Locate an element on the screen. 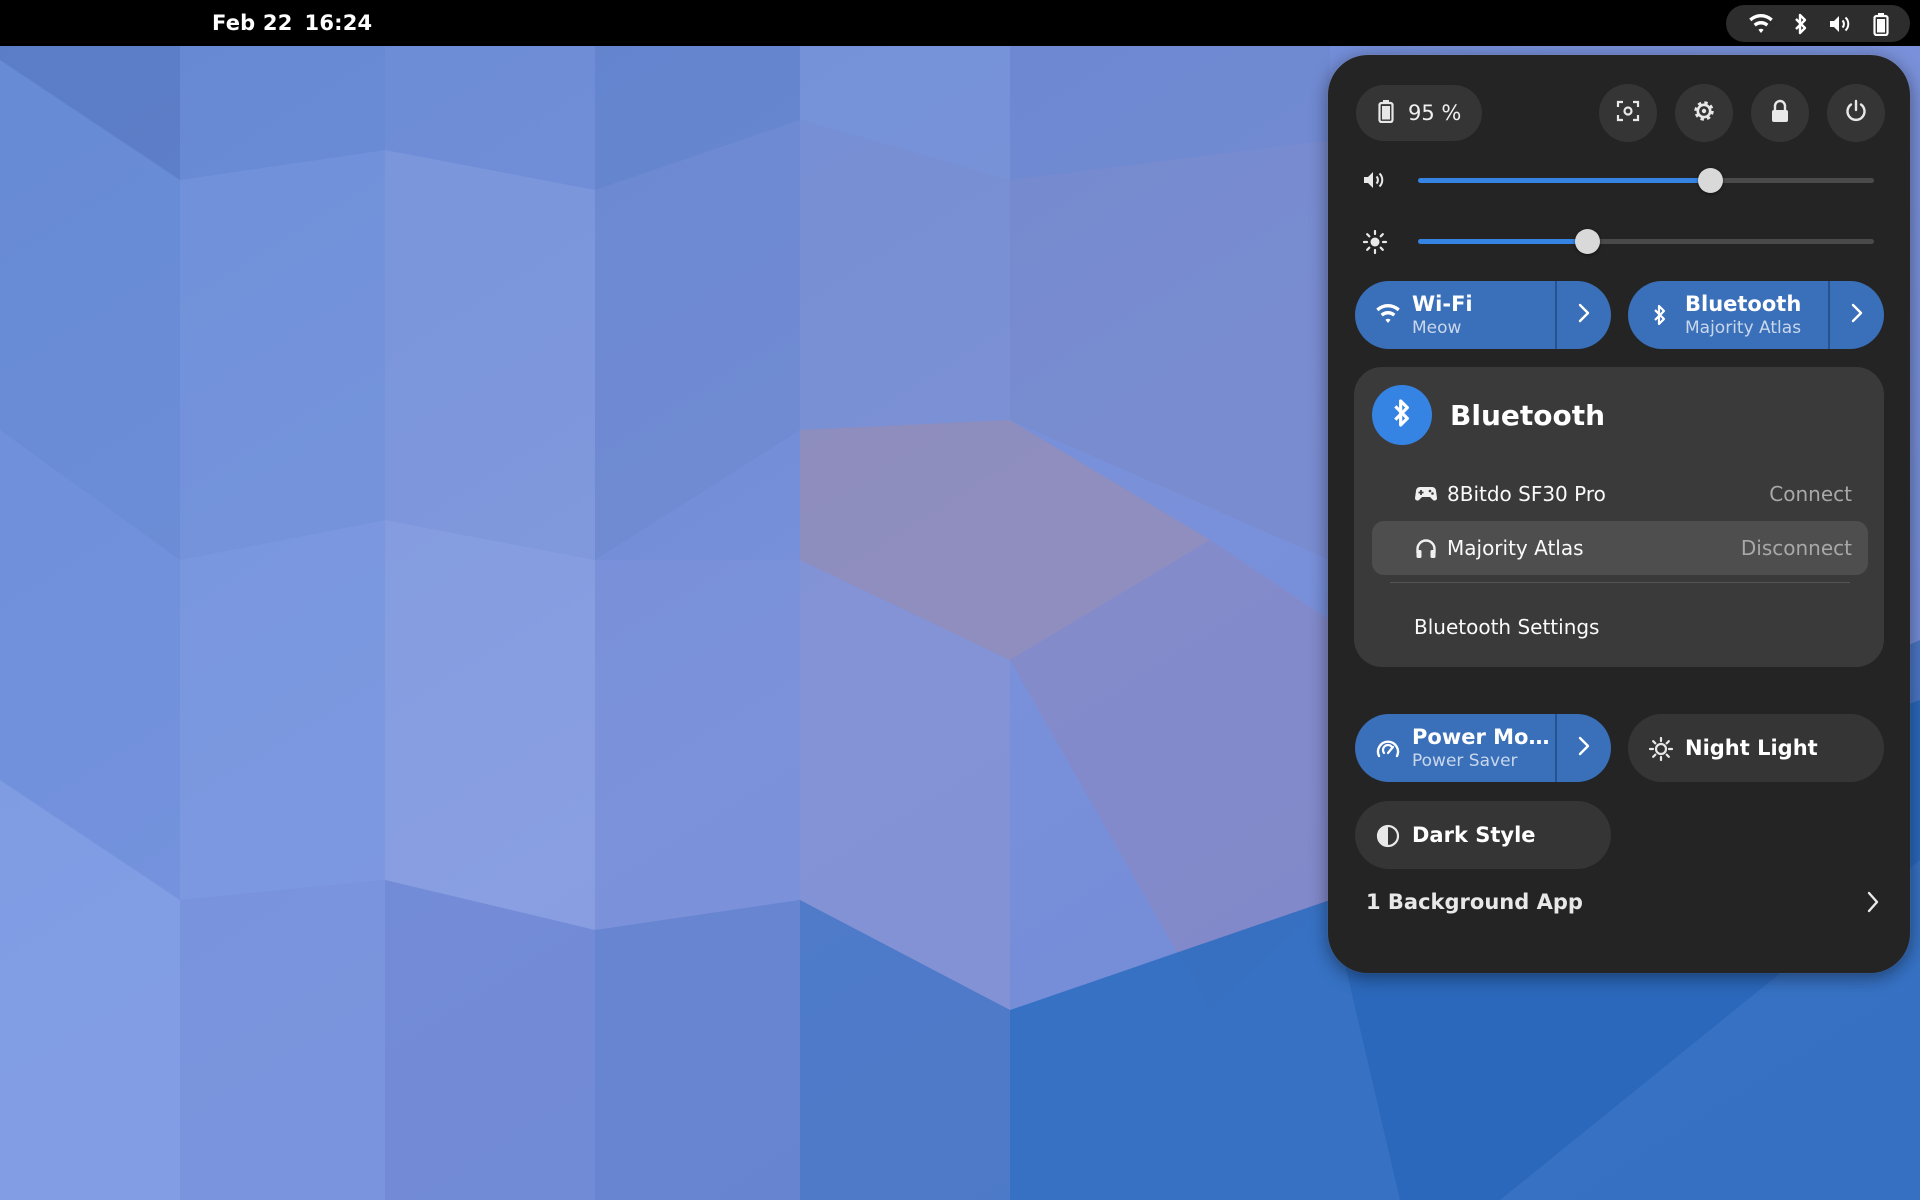 The image size is (1920, 1200). bluetooth-menu-title: Bluetooth is located at coordinates (1528, 415).